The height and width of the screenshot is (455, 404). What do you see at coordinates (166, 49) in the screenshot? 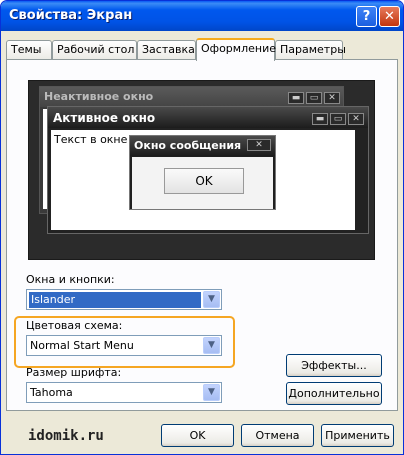
I see `tab-screensaver: Заставка` at bounding box center [166, 49].